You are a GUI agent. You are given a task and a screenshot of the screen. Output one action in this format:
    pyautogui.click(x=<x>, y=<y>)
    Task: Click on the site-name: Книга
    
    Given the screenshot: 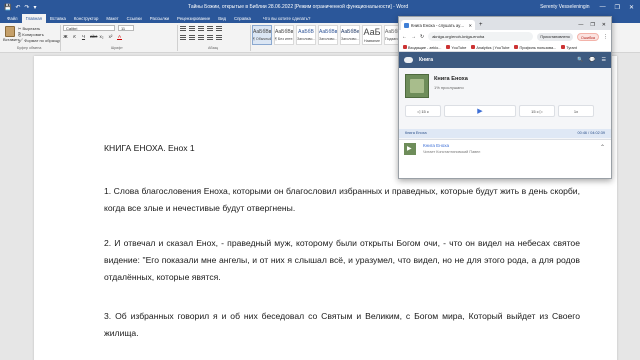 What is the action you would take?
    pyautogui.click(x=426, y=60)
    